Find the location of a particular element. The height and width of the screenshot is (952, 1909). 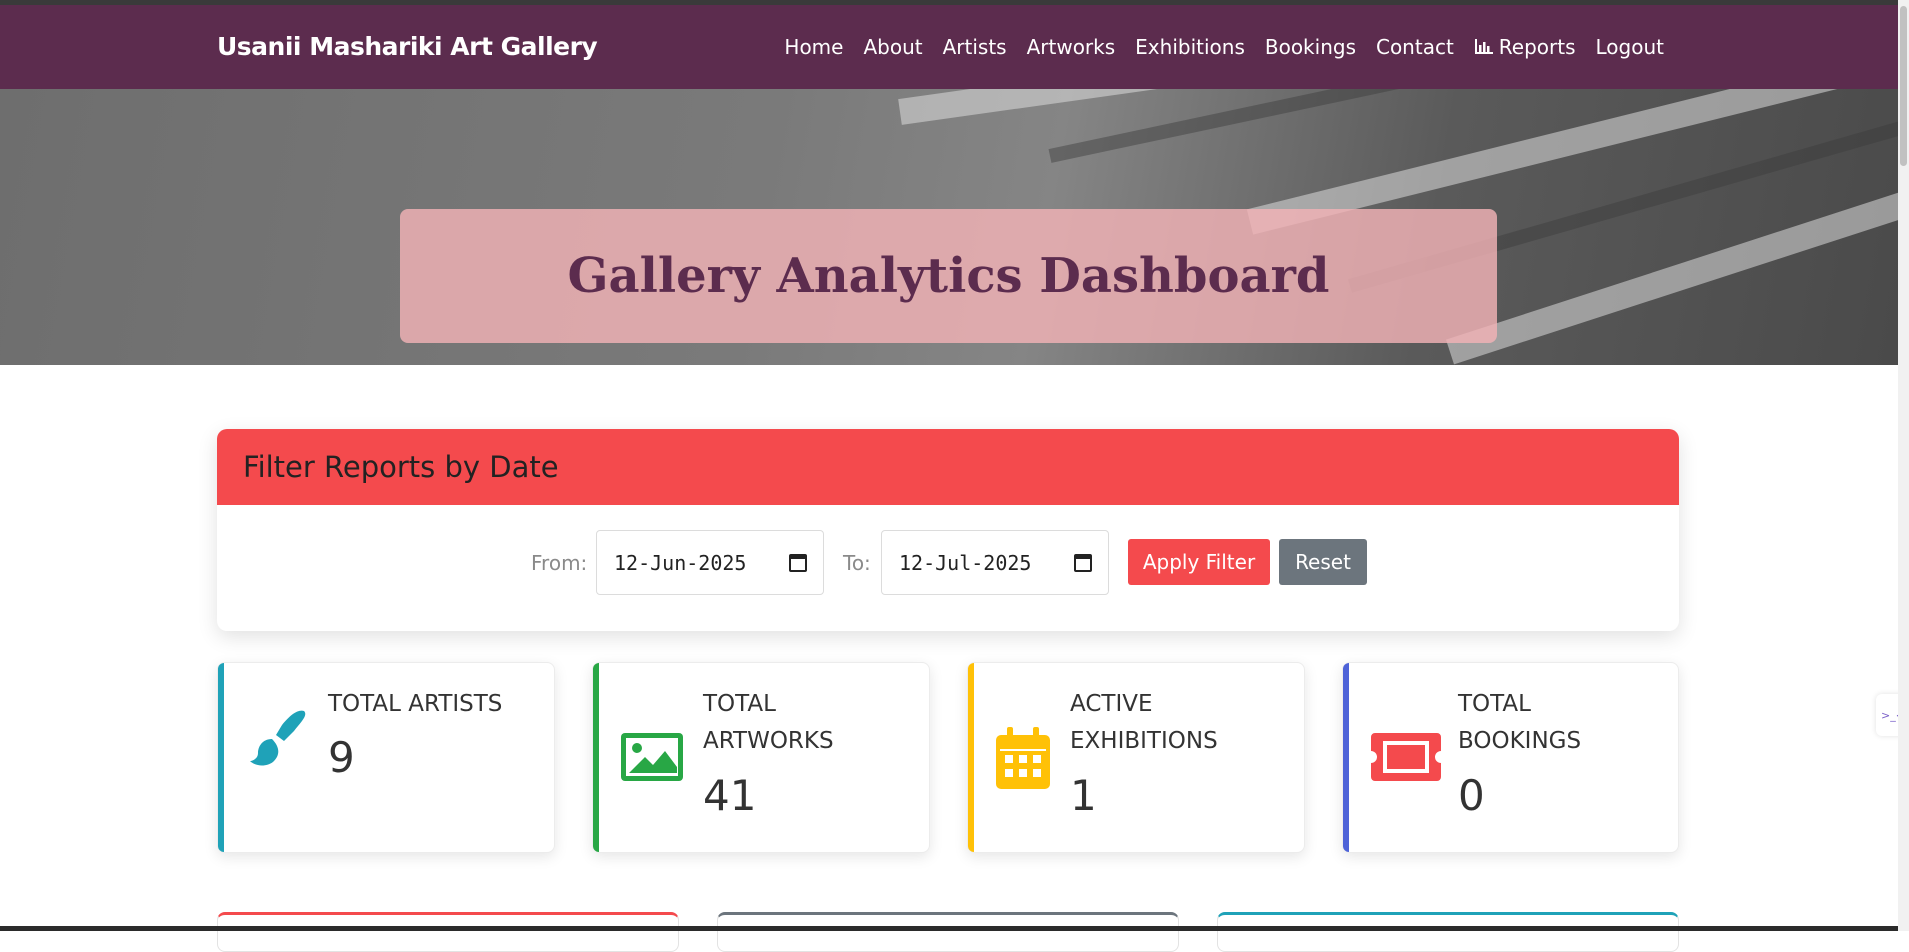

to-label: To: is located at coordinates (857, 563).